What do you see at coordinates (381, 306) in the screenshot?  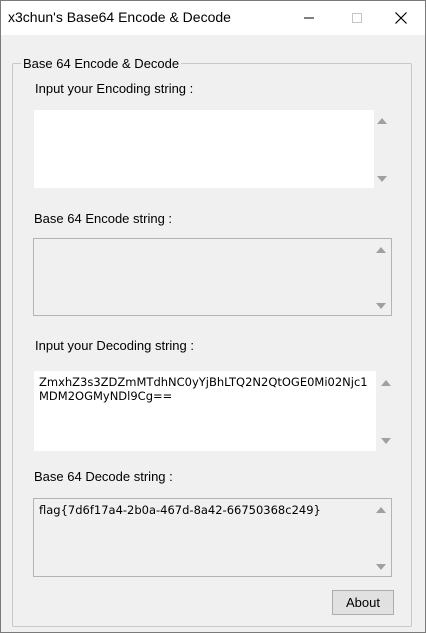 I see `encode-output-scroll-down-icon` at bounding box center [381, 306].